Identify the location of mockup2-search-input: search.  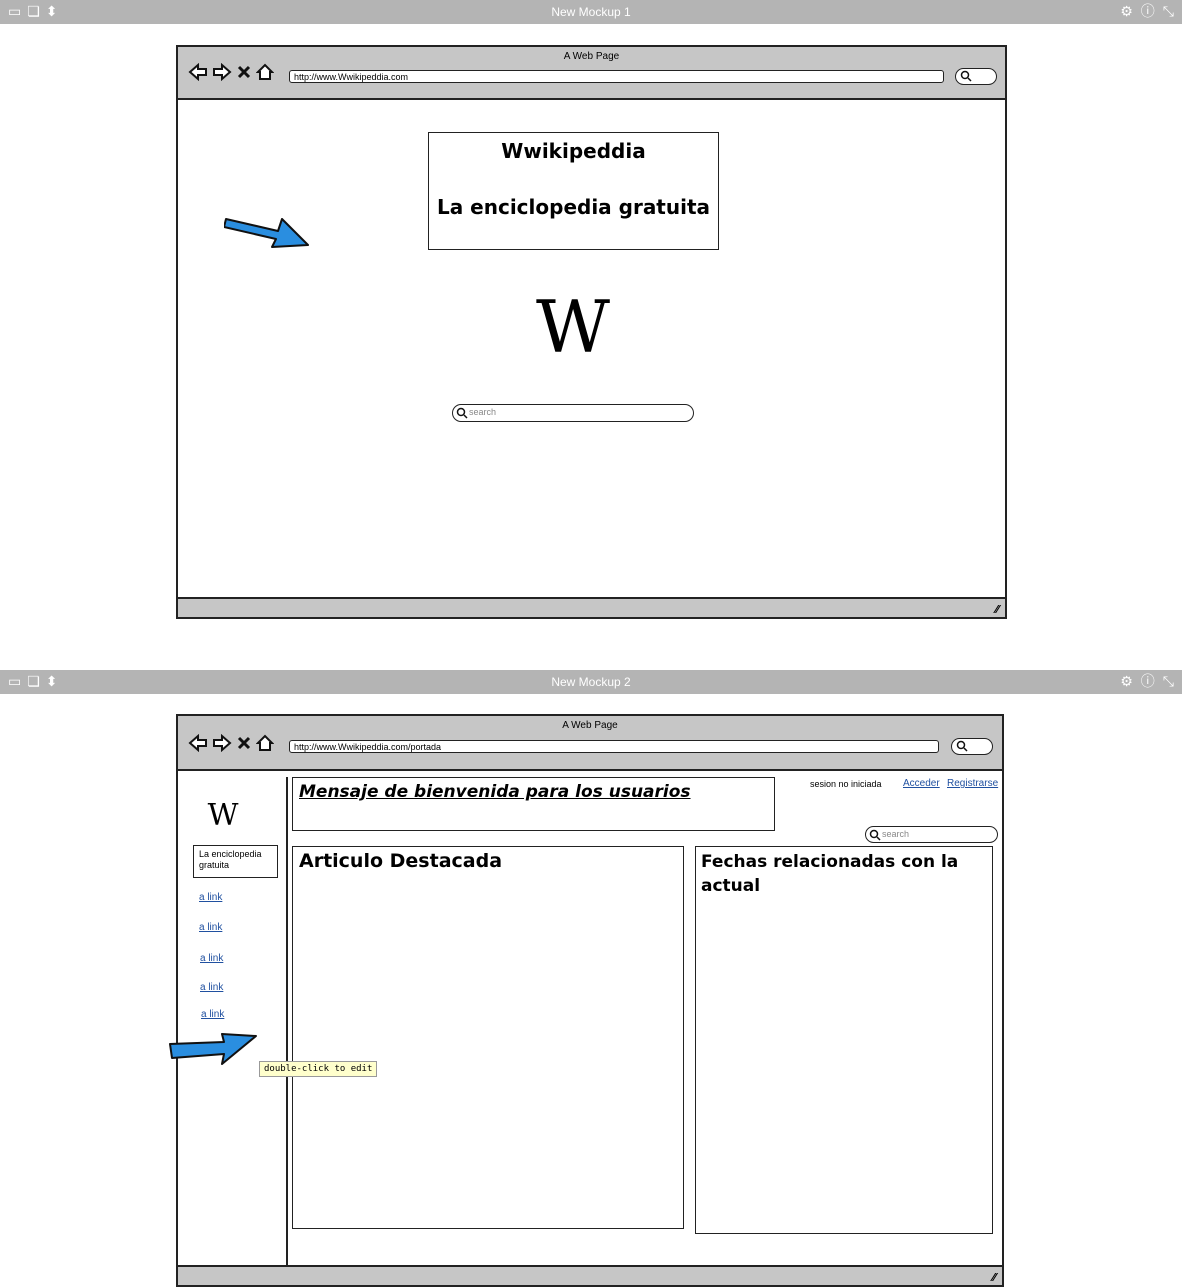
(931, 834).